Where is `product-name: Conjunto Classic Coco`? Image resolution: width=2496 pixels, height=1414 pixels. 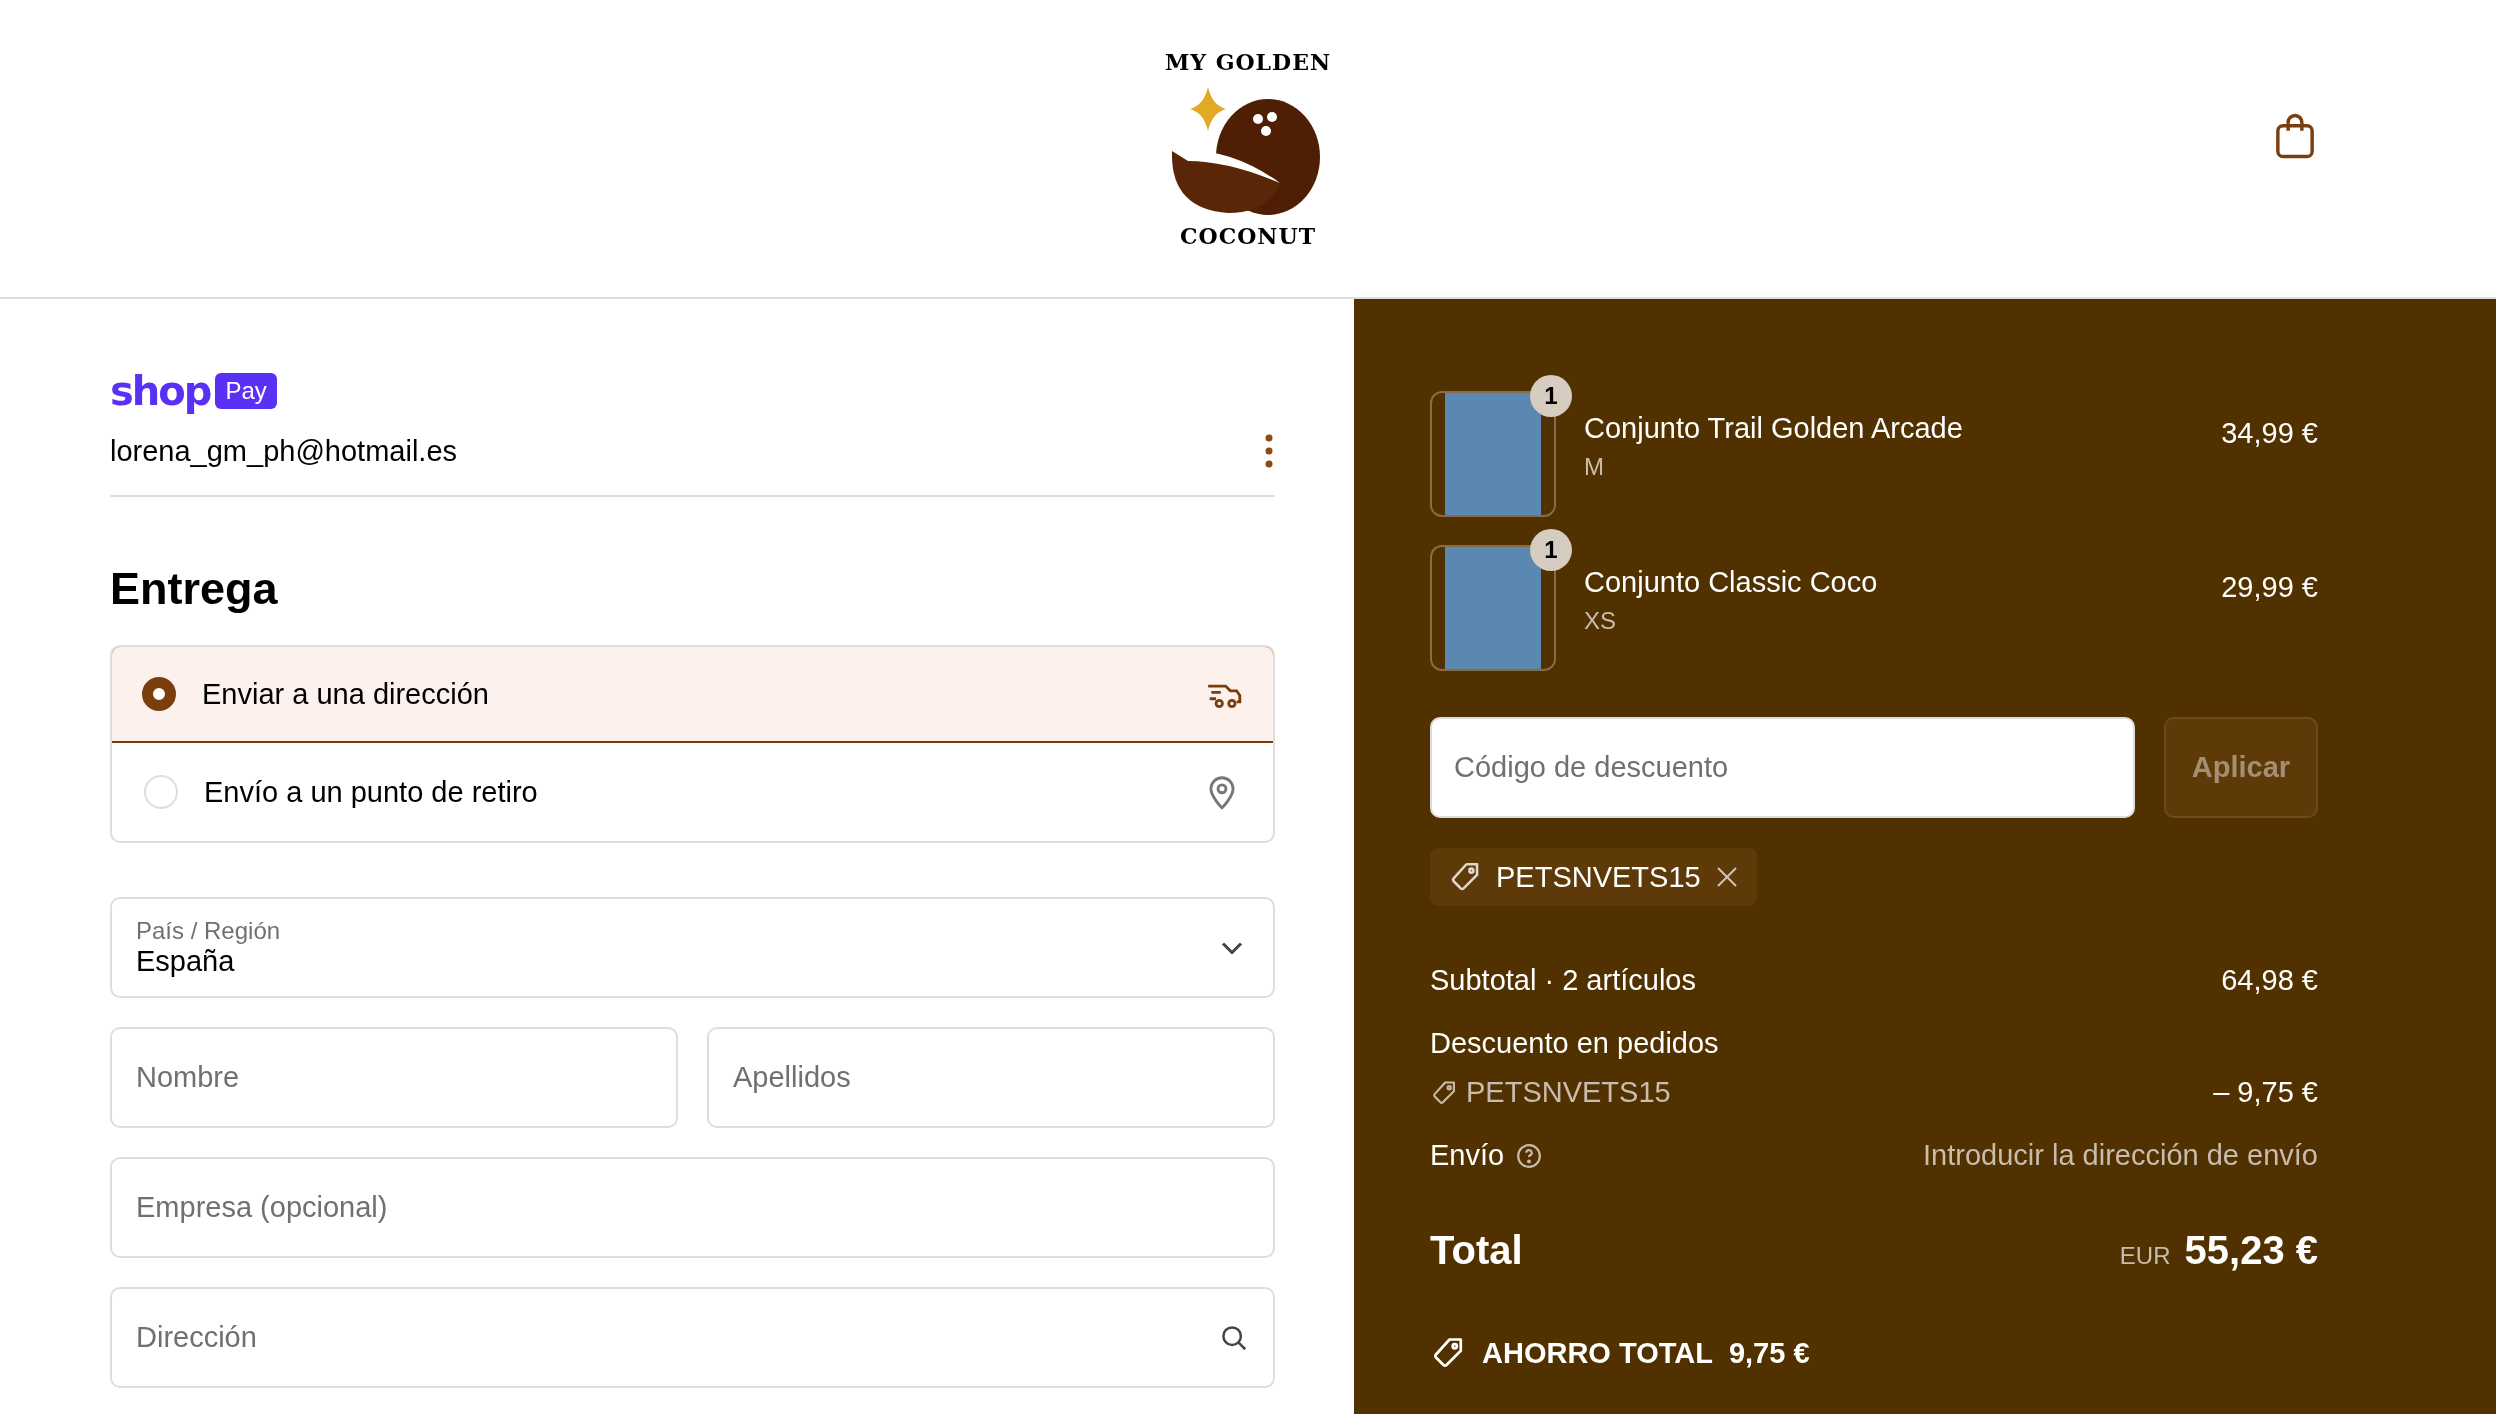 product-name: Conjunto Classic Coco is located at coordinates (1731, 582).